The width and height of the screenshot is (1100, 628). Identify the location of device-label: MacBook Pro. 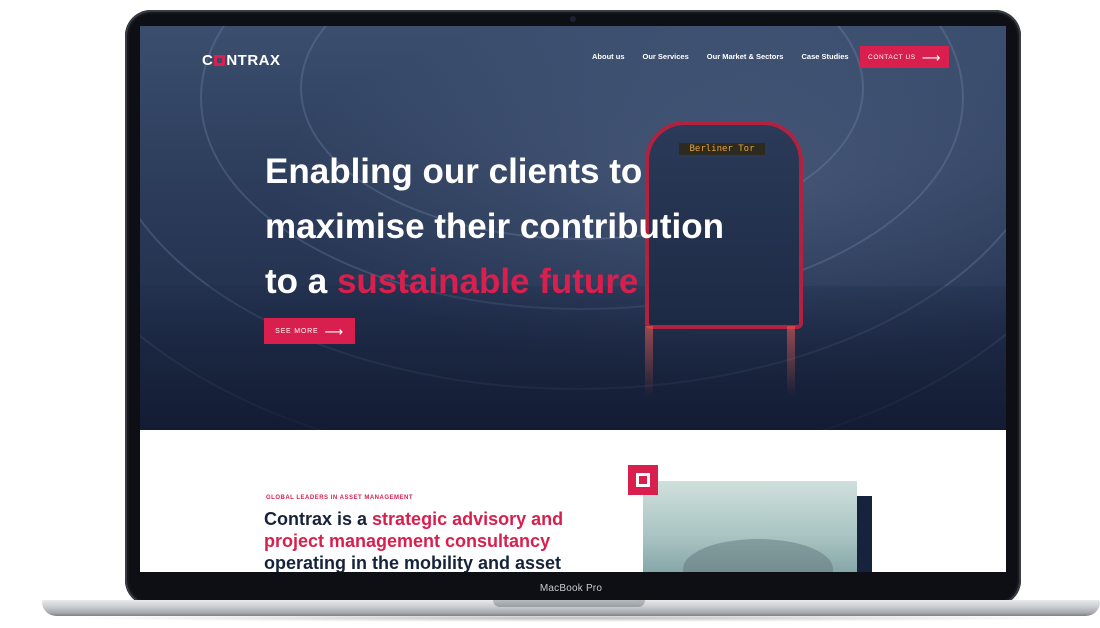
(571, 588).